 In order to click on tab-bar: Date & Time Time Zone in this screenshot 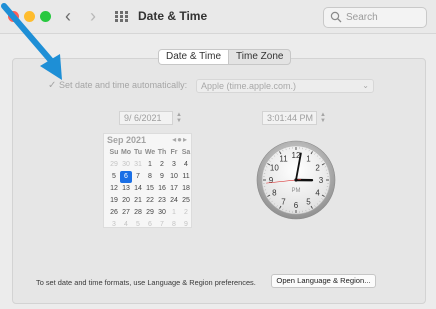, I will do `click(225, 57)`.